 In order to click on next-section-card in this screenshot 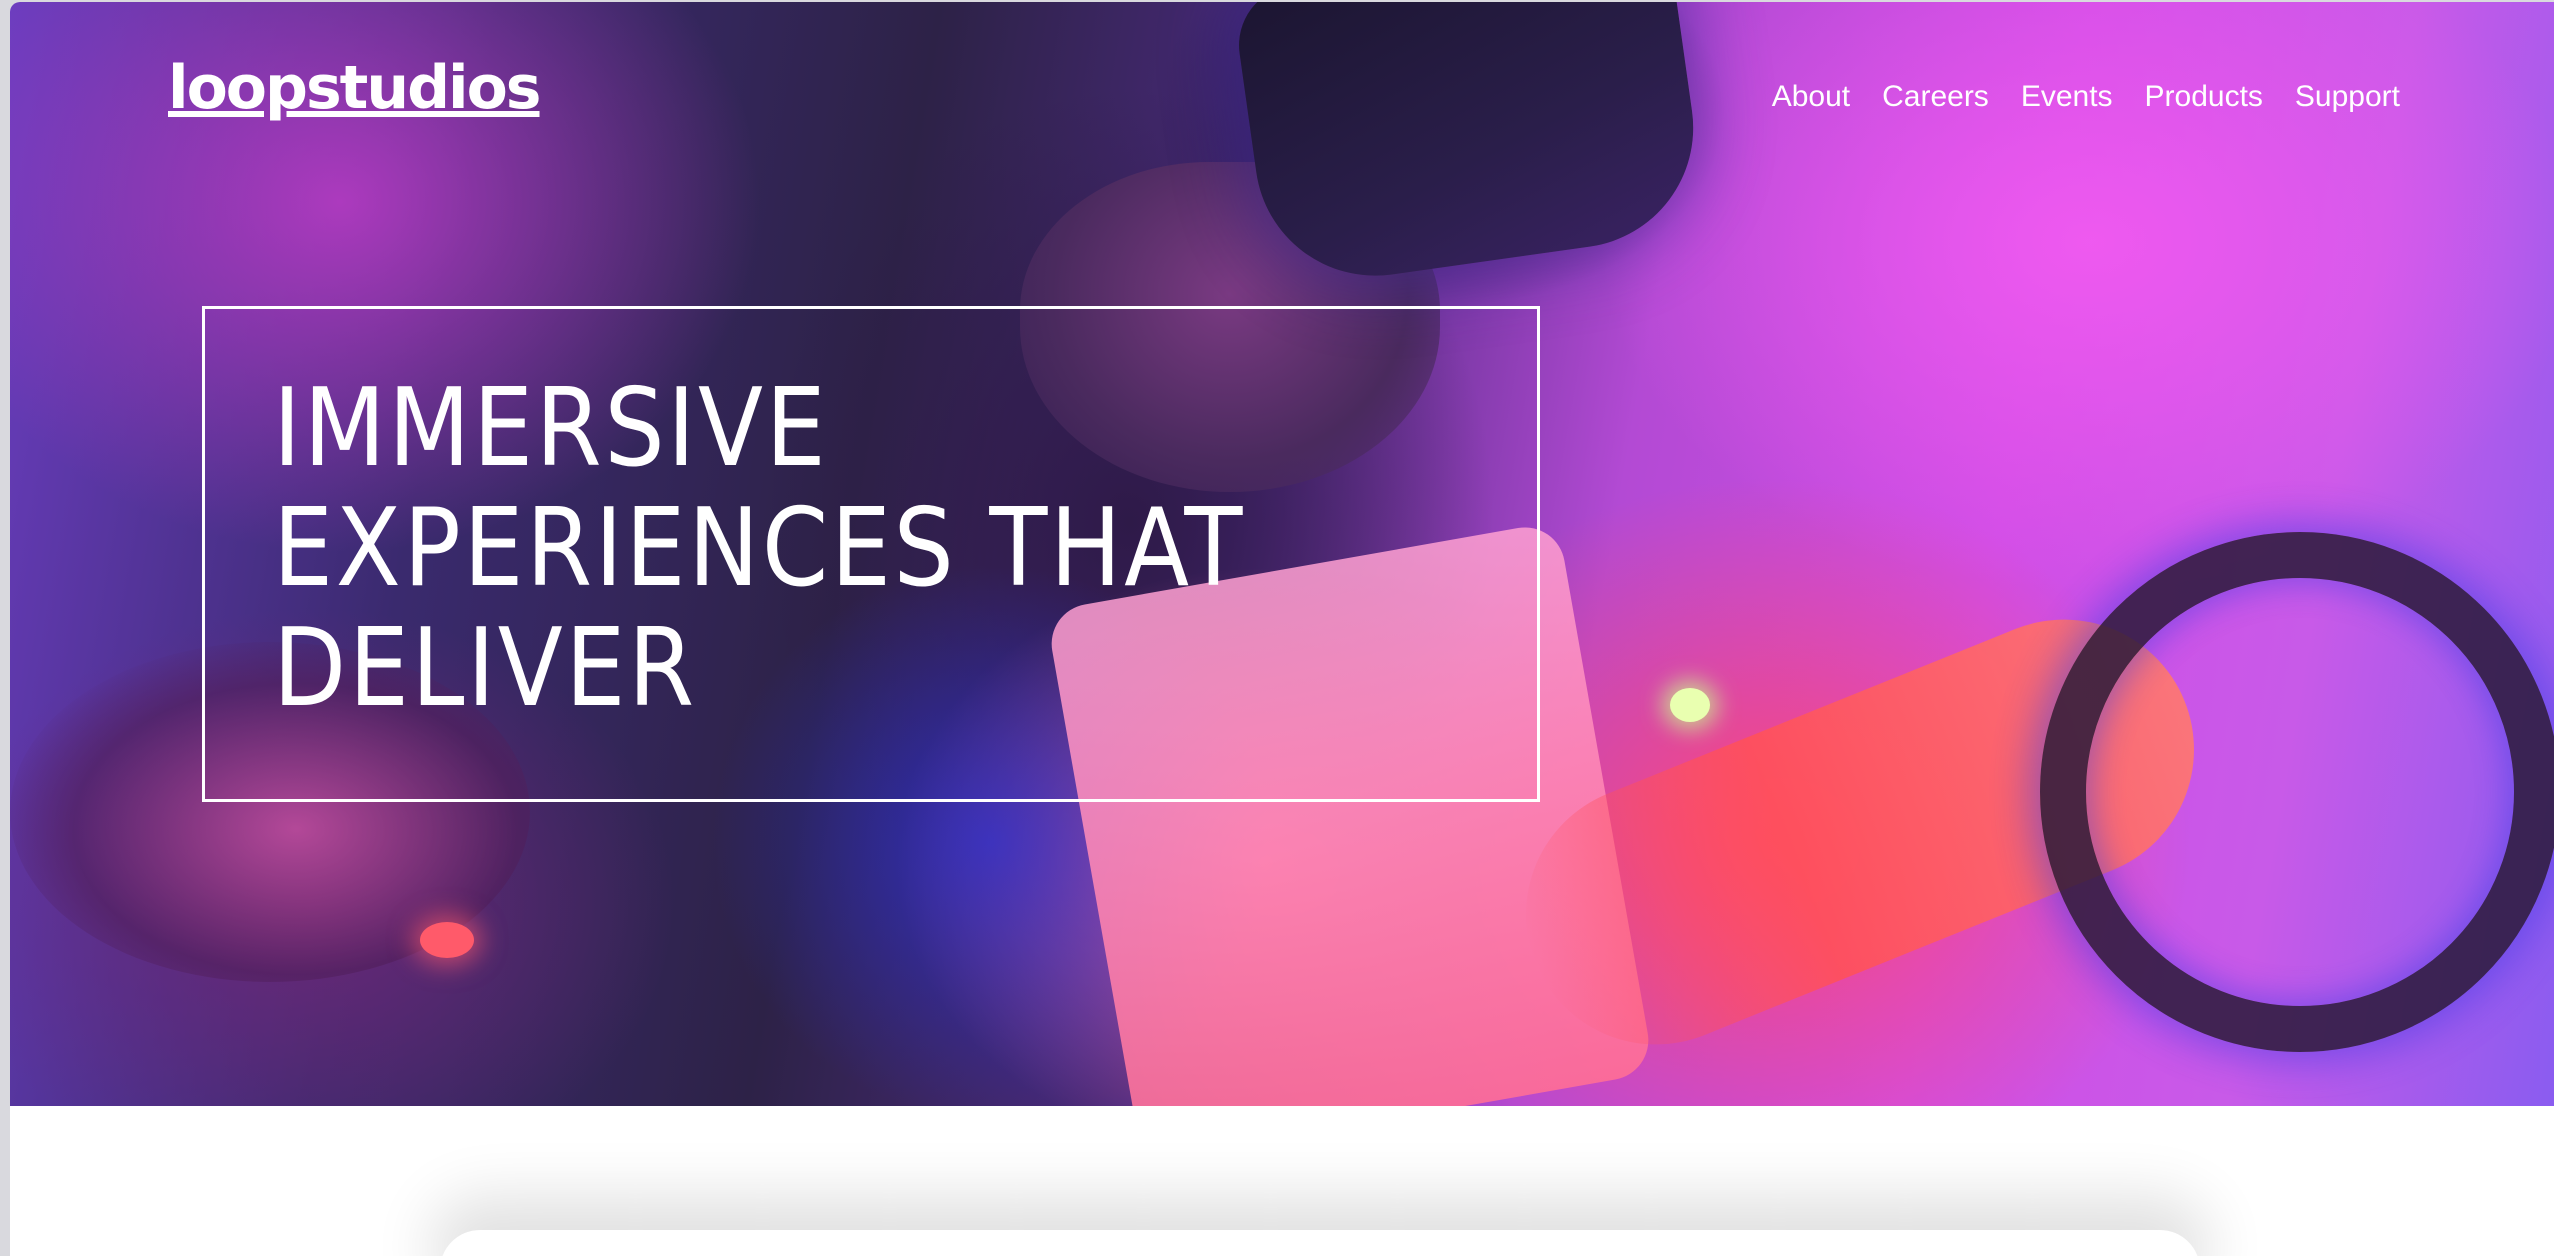, I will do `click(1320, 1243)`.